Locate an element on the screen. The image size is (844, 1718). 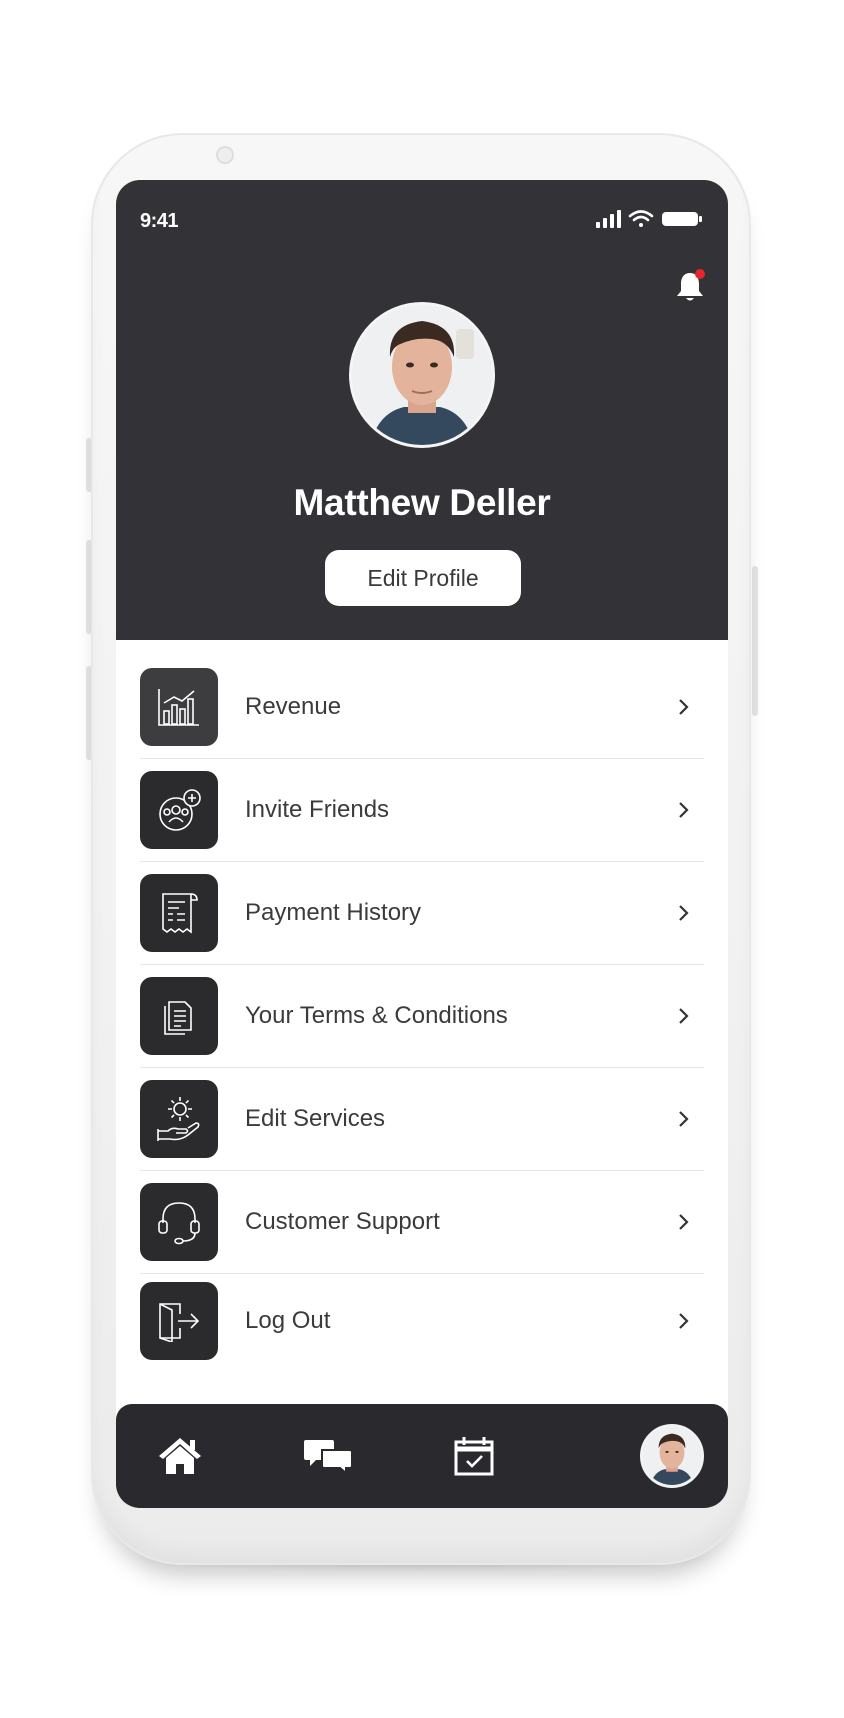
edit-profile-button: Edit Profile is located at coordinates (423, 578).